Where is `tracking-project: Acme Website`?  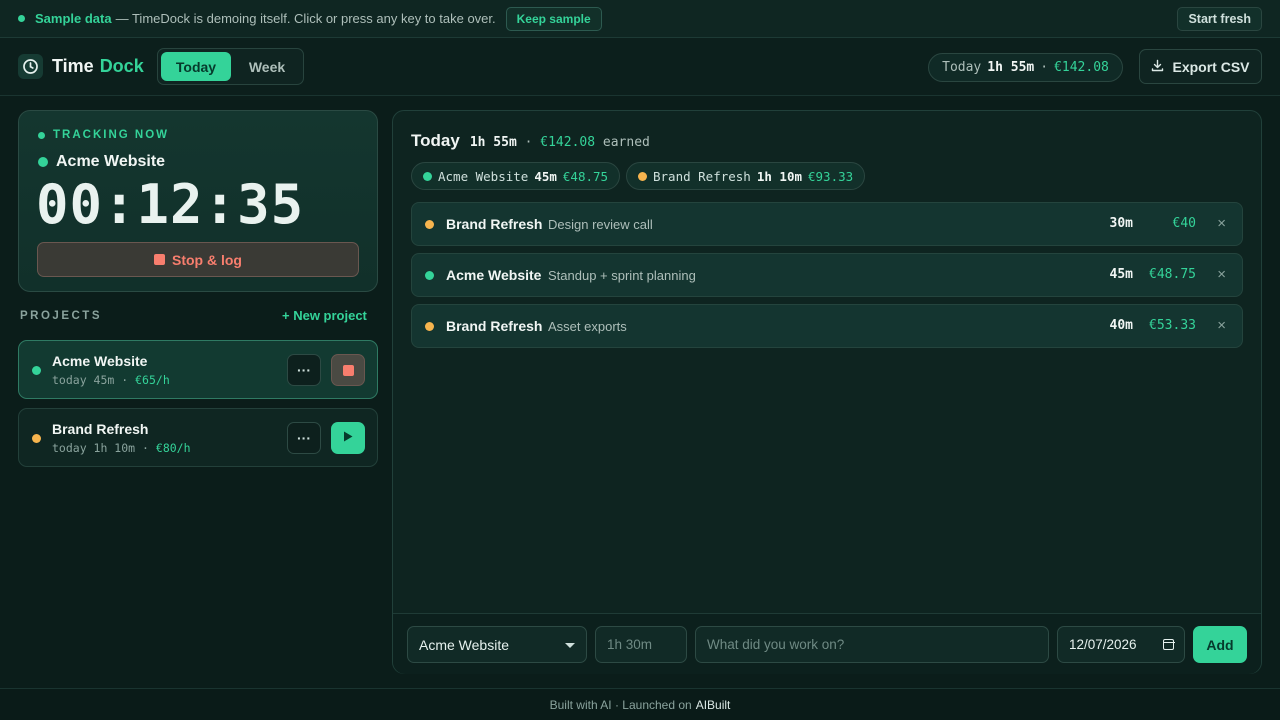
tracking-project: Acme Website is located at coordinates (101, 162).